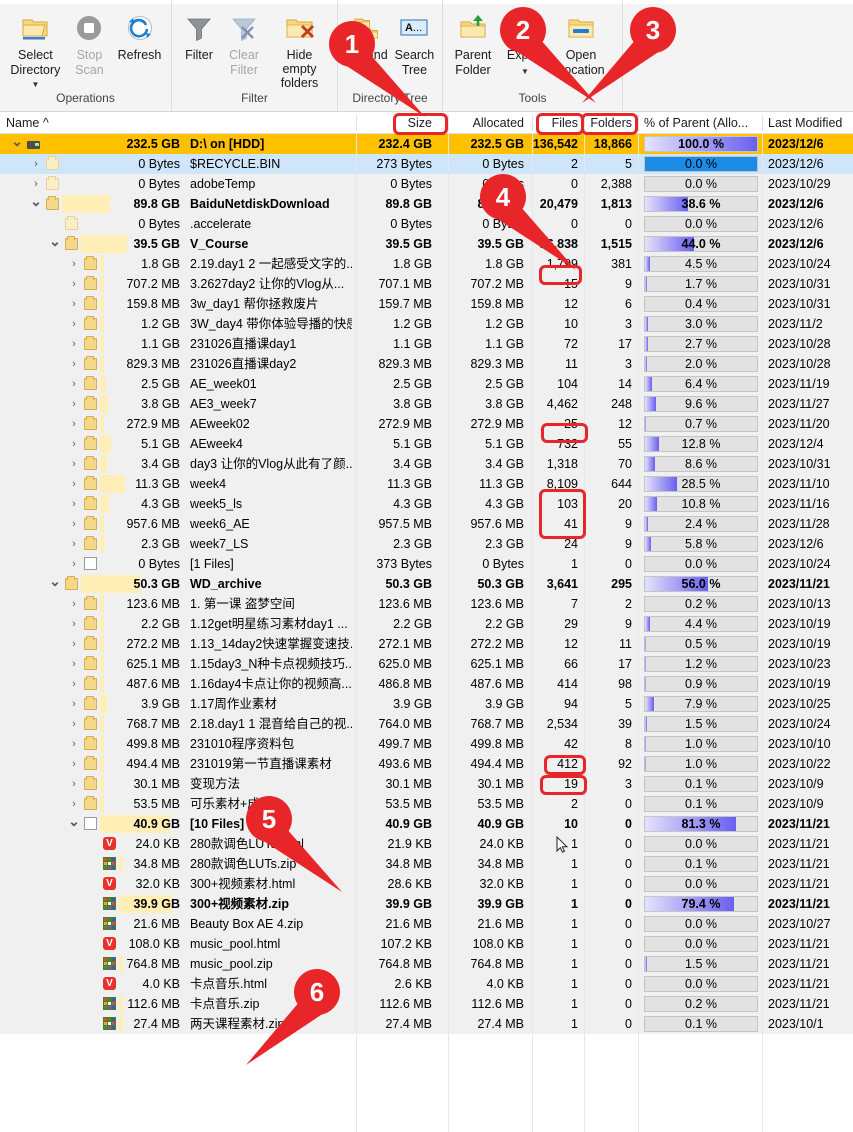  What do you see at coordinates (810, 123) in the screenshot?
I see `column-header-last-modified: Last Modified` at bounding box center [810, 123].